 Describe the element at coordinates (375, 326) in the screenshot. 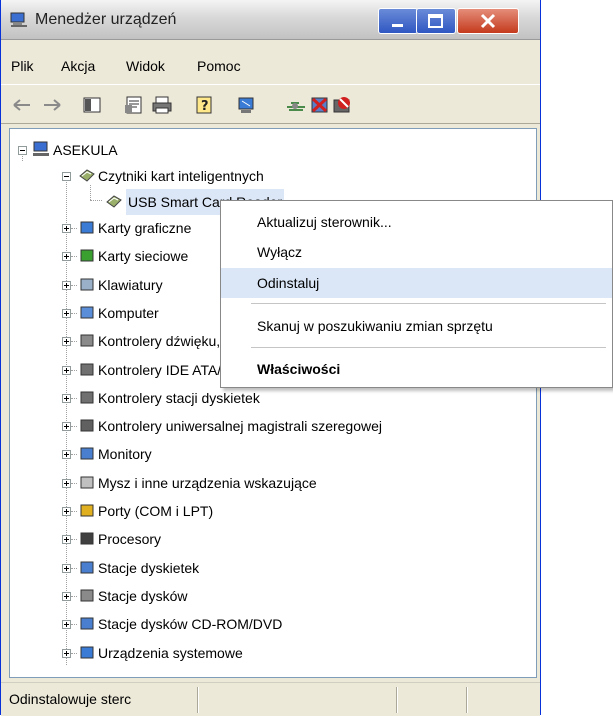

I see `menu-item-label: Skanuj w poszukiwaniu zmian sprzętu` at that location.